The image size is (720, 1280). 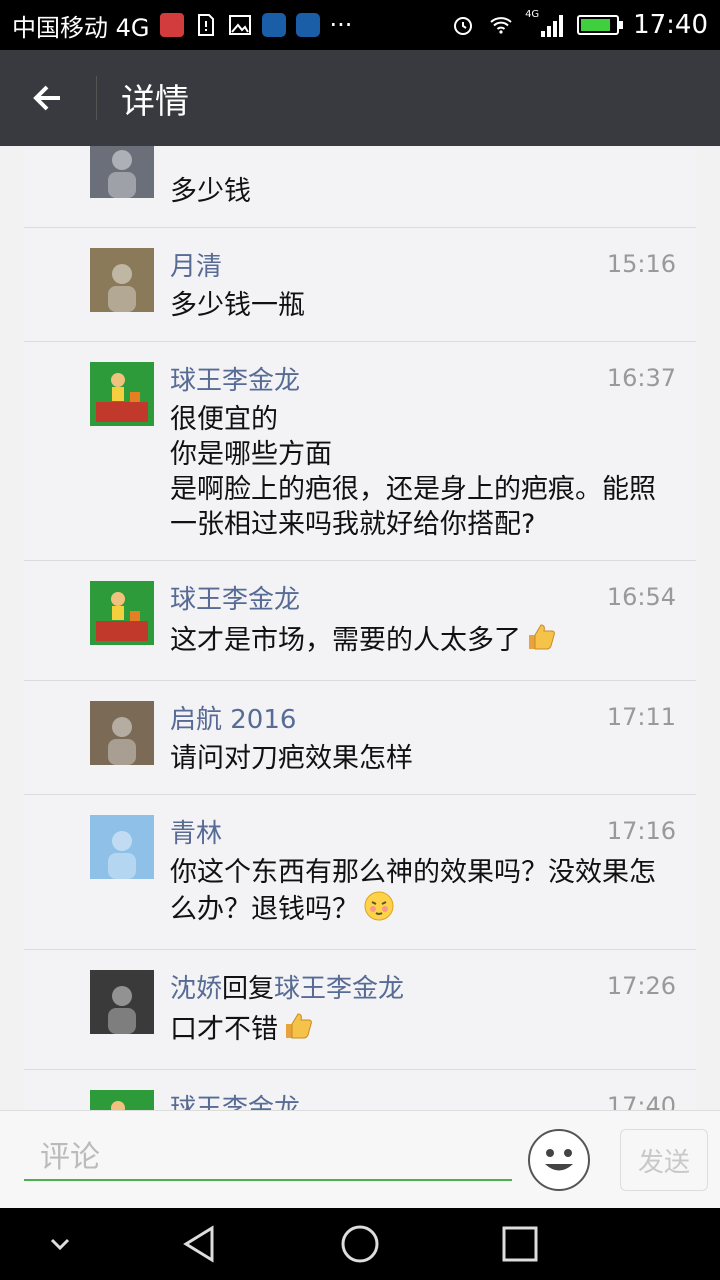 I want to click on comment-input, so click(x=268, y=1158).